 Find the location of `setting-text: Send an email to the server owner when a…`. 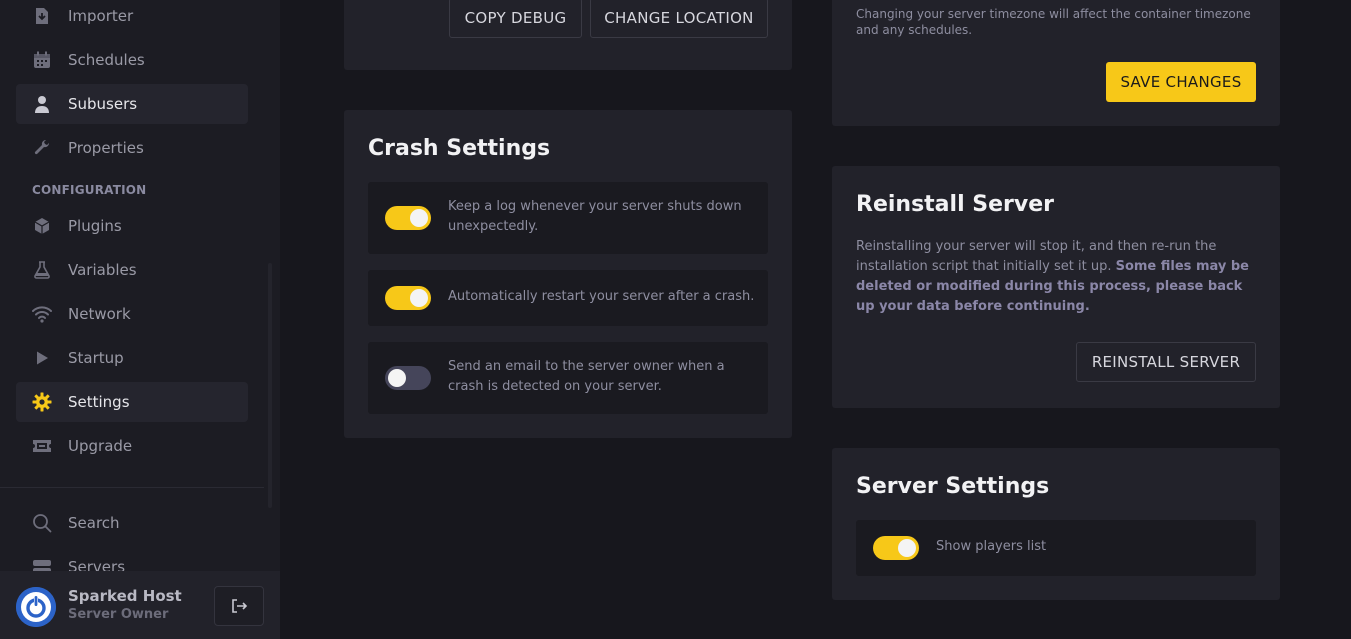

setting-text: Send an email to the server owner when a… is located at coordinates (586, 376).